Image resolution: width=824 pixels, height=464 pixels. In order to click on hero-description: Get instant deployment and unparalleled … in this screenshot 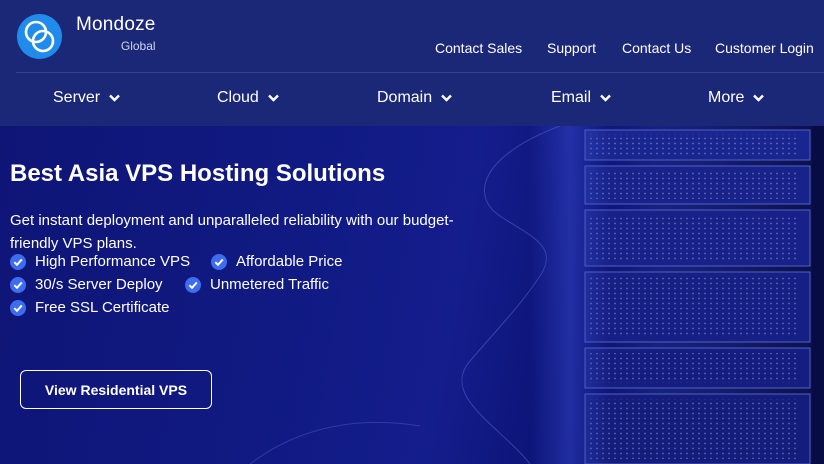, I will do `click(232, 232)`.